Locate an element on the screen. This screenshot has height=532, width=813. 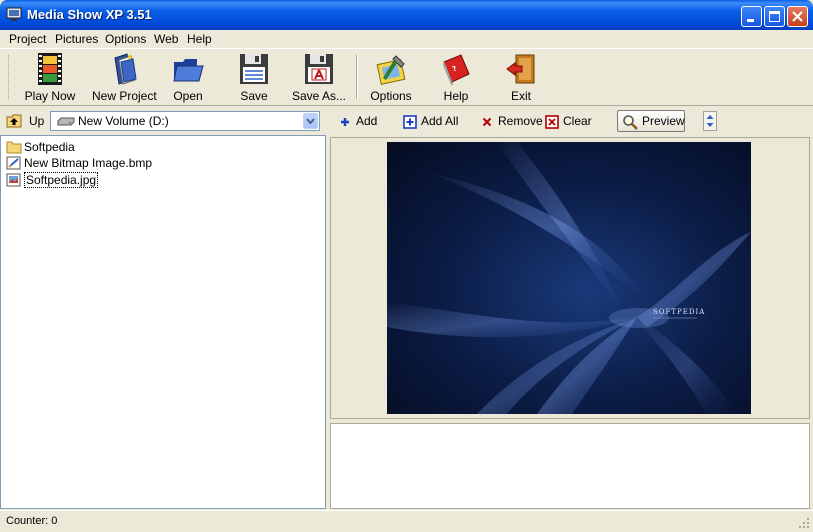
order-spinner is located at coordinates (710, 121).